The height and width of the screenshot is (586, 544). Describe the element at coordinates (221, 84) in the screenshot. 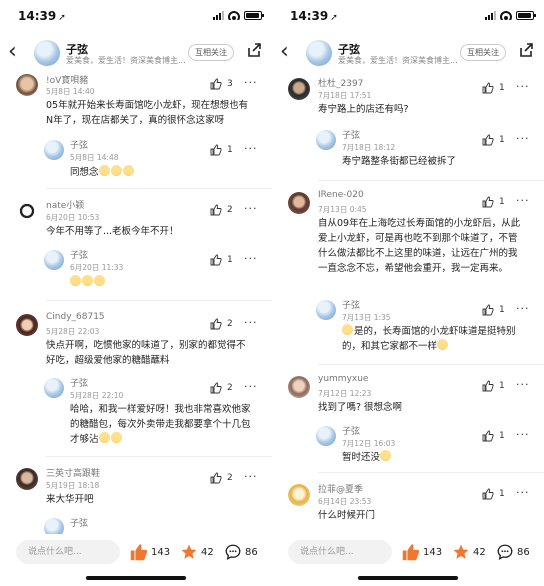

I see `like-button: 3` at that location.